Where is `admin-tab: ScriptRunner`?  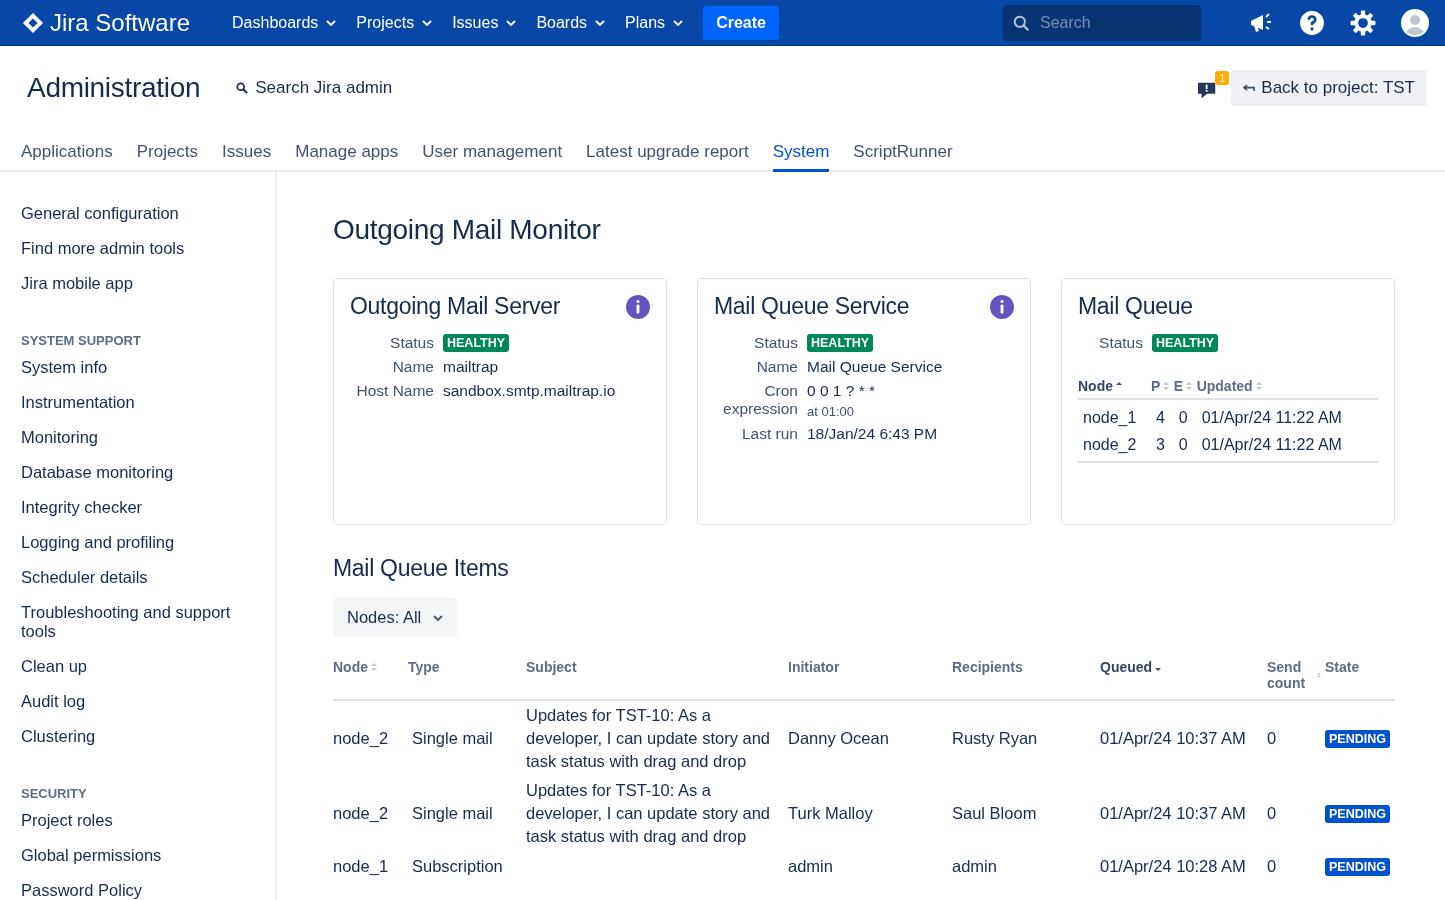 admin-tab: ScriptRunner is located at coordinates (903, 157).